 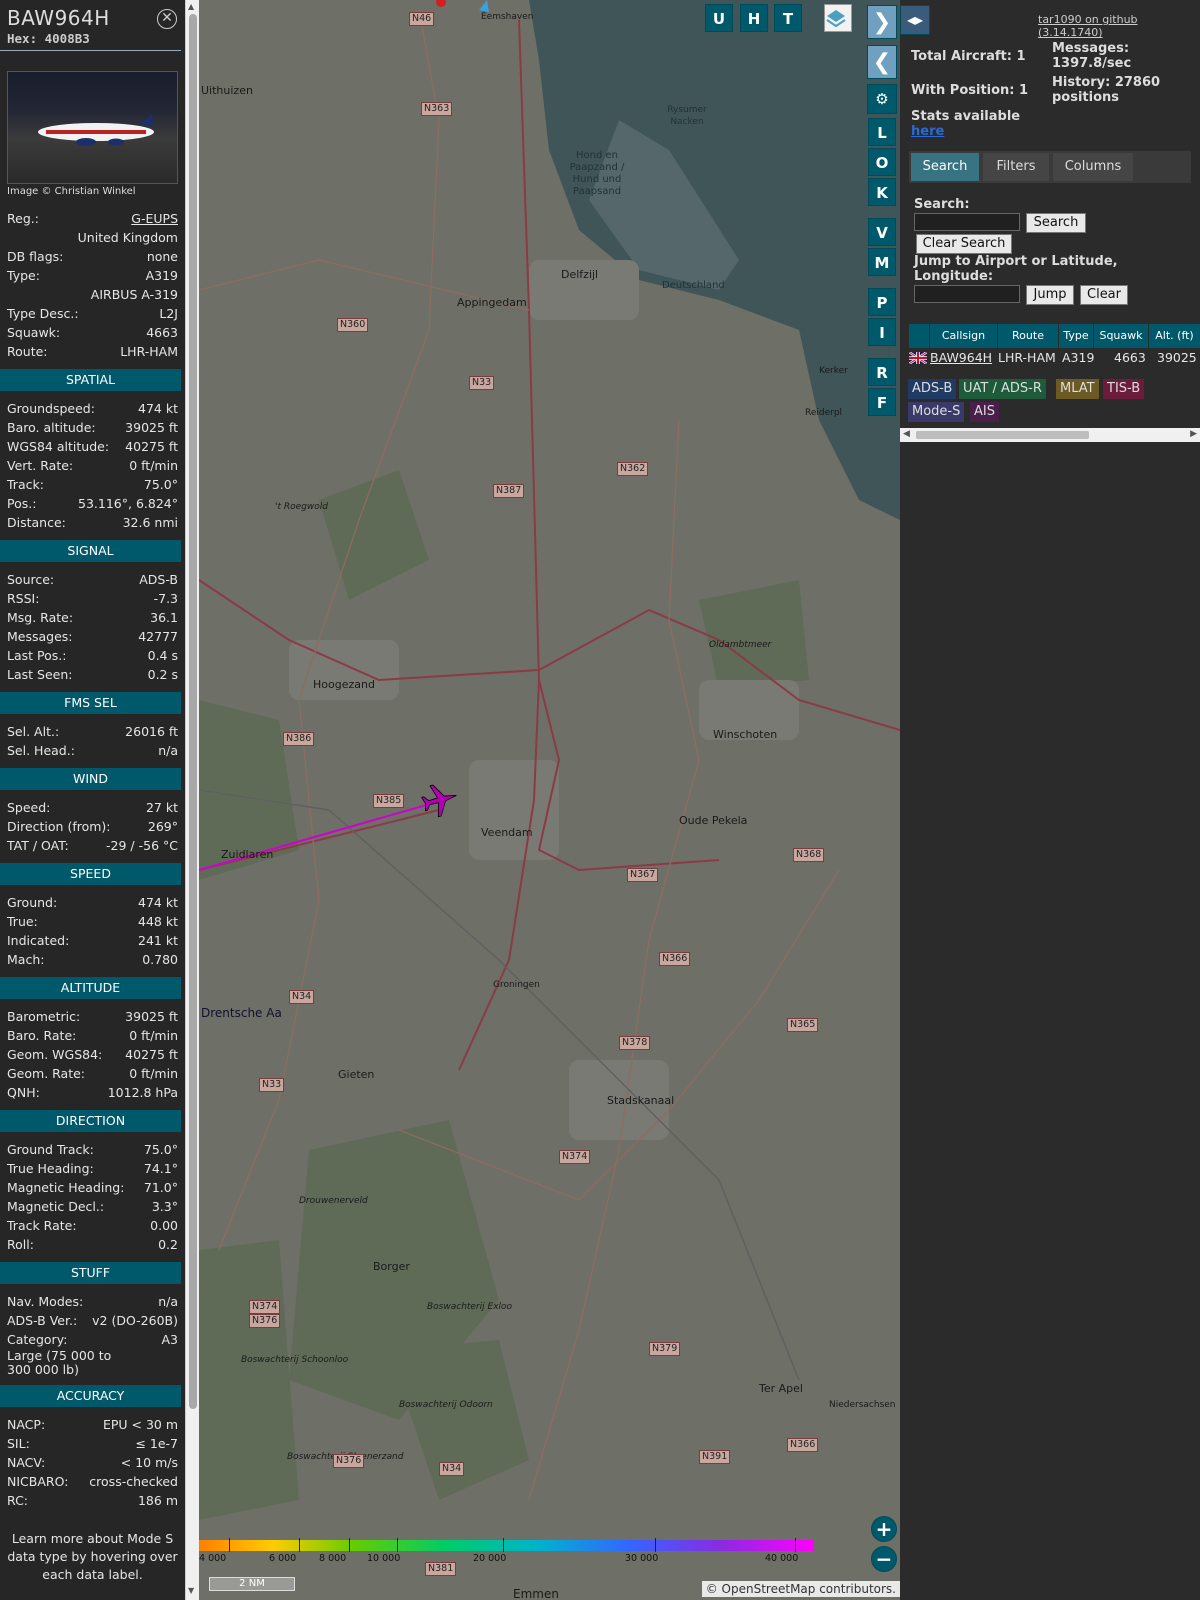 I want to click on chevron-right-icon: ❯, so click(x=882, y=22).